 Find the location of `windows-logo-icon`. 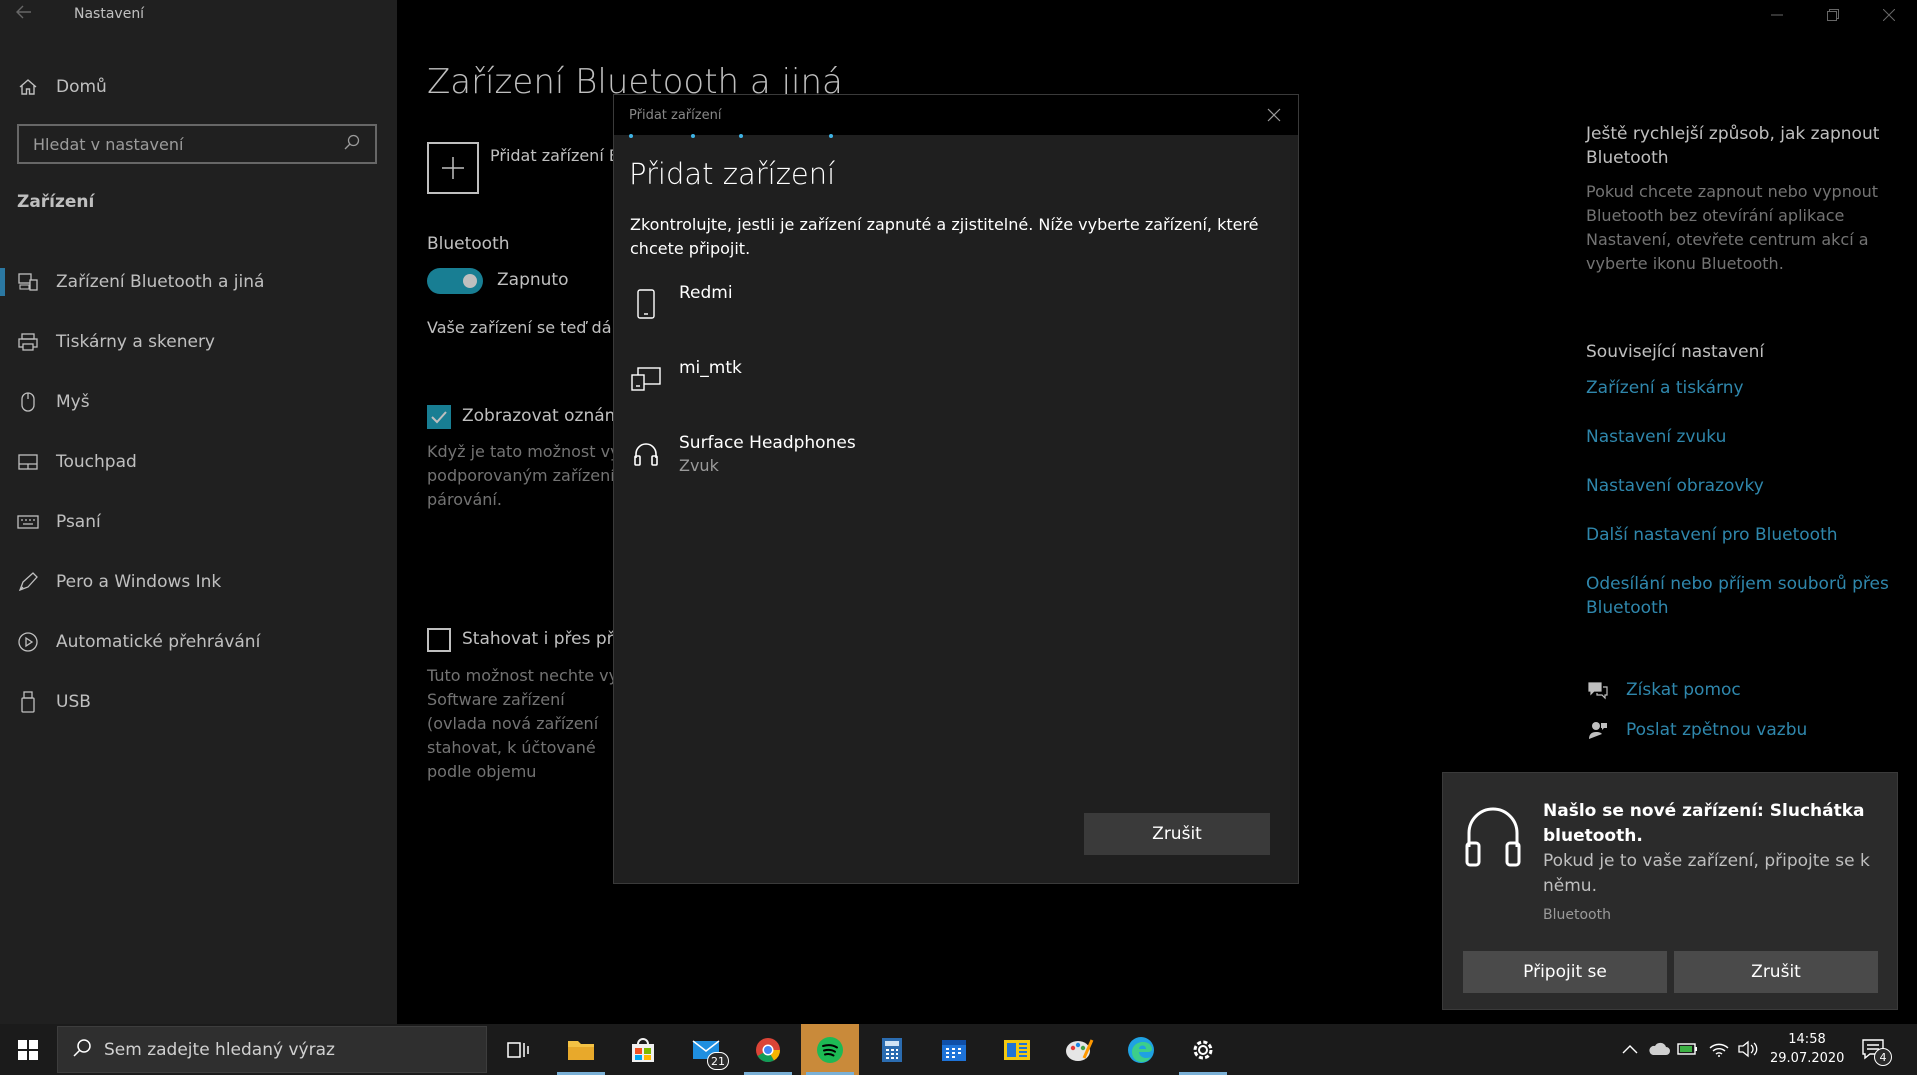

windows-logo-icon is located at coordinates (28, 1049).